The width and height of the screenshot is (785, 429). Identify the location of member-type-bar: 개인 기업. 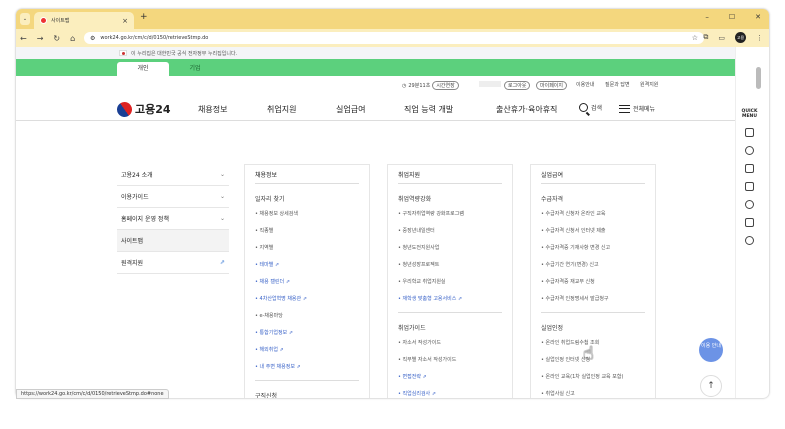
(389, 67).